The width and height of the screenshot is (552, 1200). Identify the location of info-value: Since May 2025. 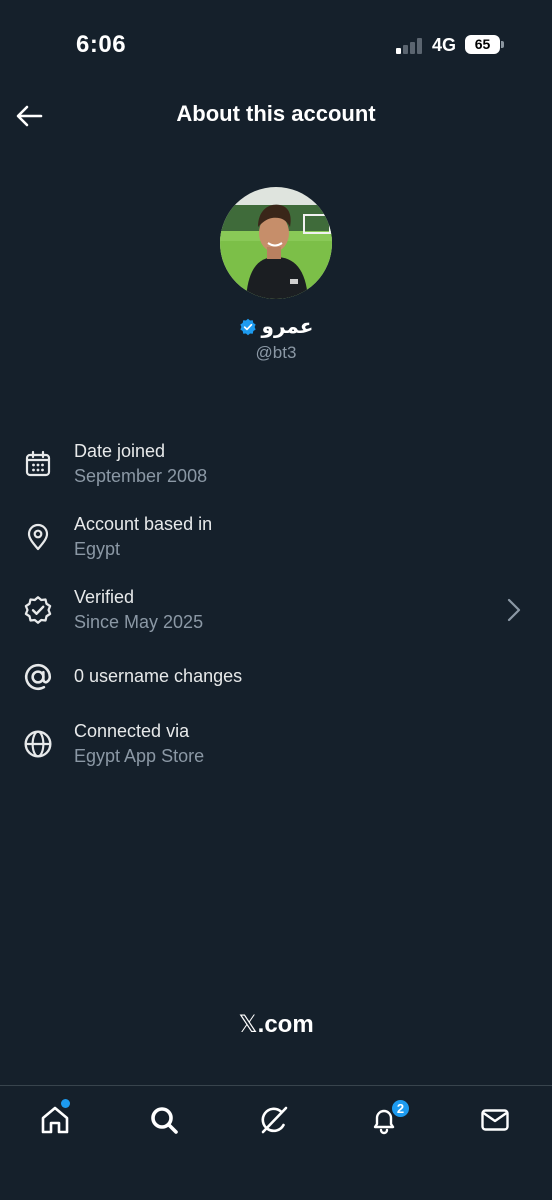
(139, 622).